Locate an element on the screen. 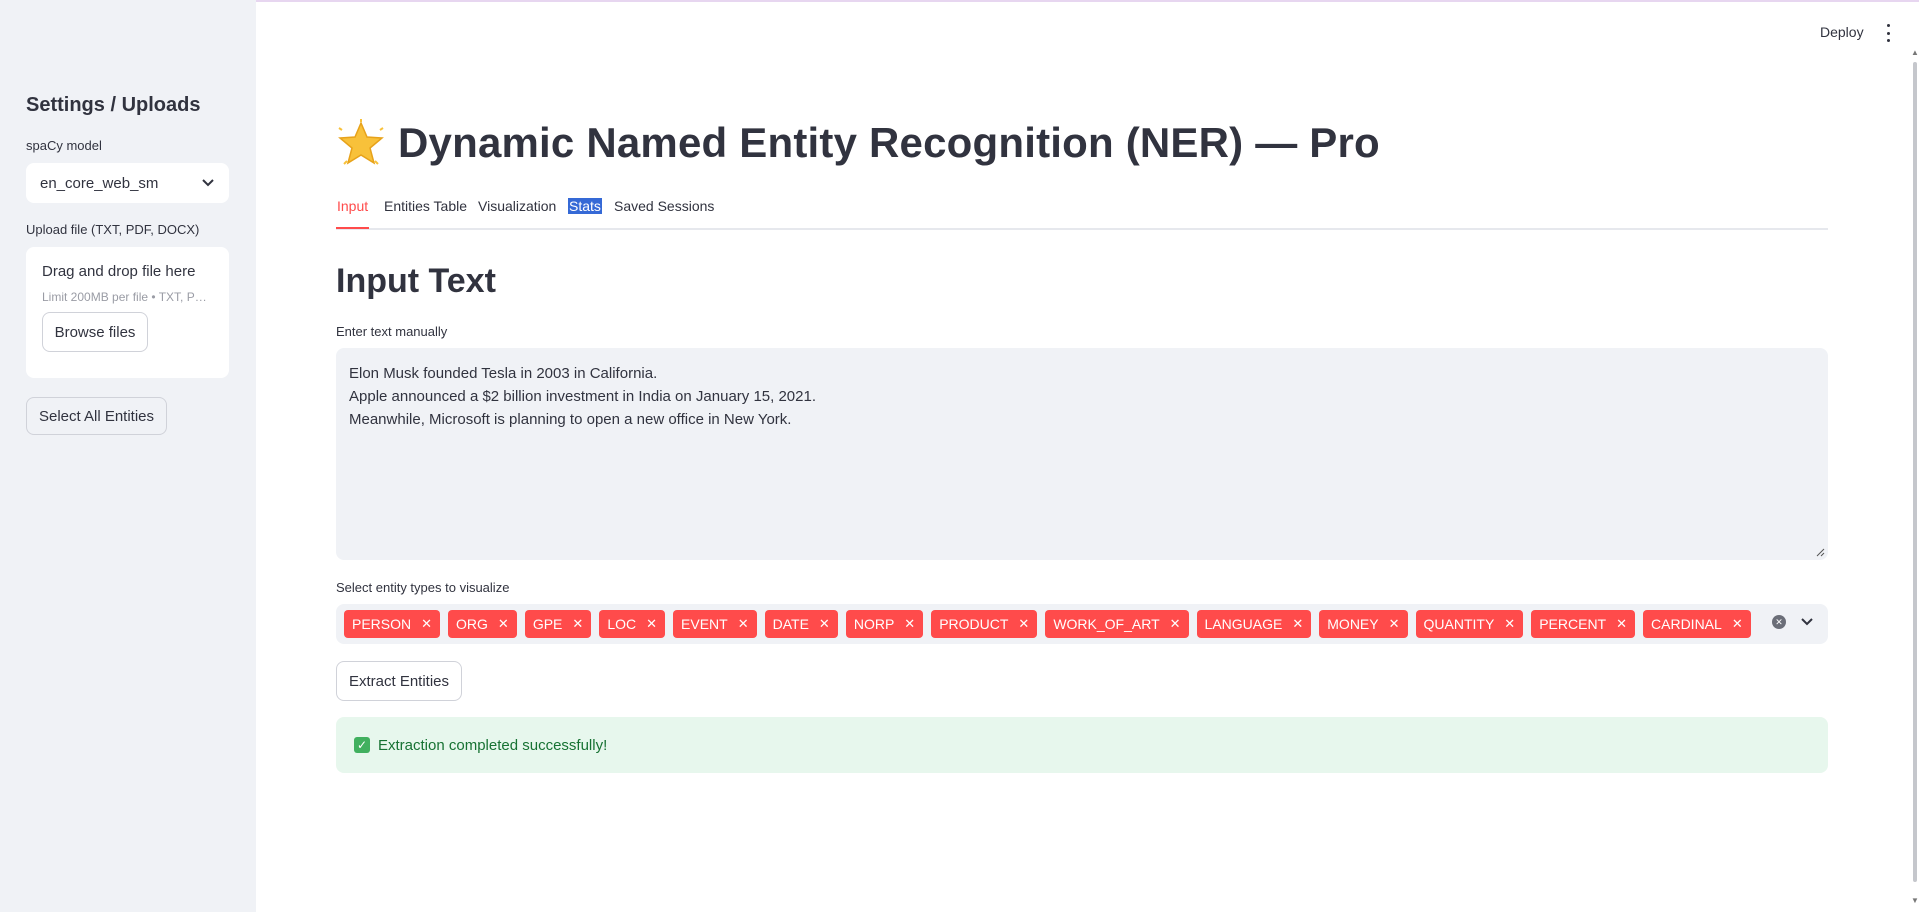 The height and width of the screenshot is (912, 1919). entity-chip: PERSON ✕ is located at coordinates (392, 624).